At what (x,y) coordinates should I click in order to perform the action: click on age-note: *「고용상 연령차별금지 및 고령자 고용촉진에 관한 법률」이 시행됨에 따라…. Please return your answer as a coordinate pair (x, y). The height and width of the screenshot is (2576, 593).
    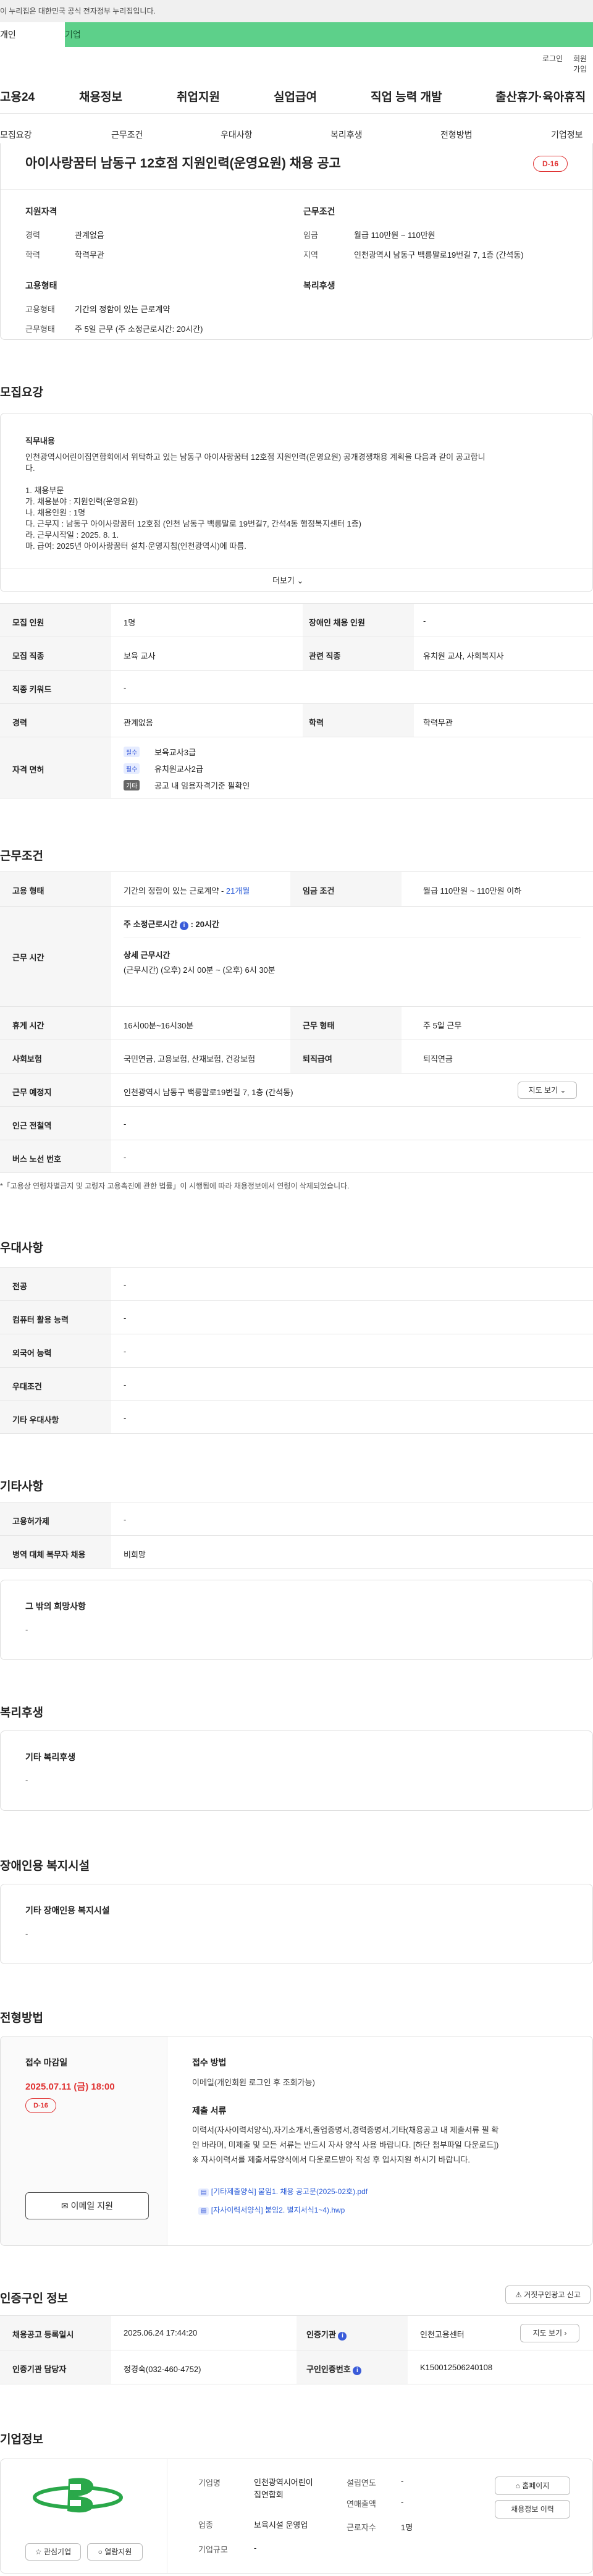
    Looking at the image, I should click on (175, 1186).